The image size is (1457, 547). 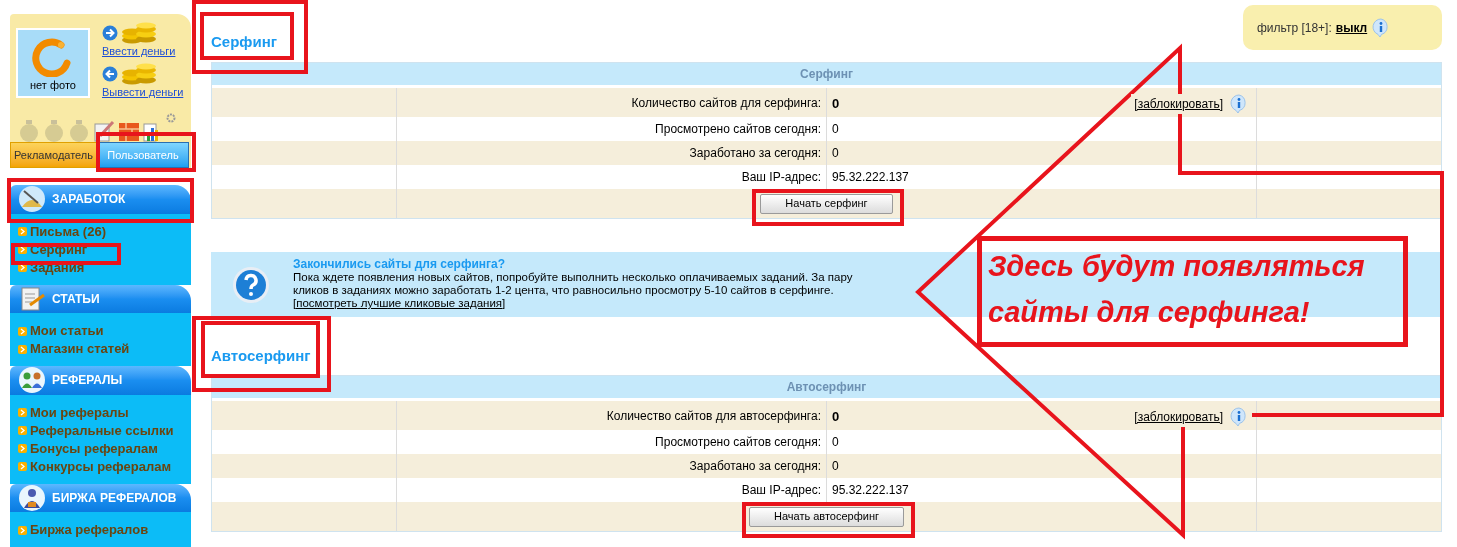 I want to click on table-title: Серфинг, so click(x=826, y=74).